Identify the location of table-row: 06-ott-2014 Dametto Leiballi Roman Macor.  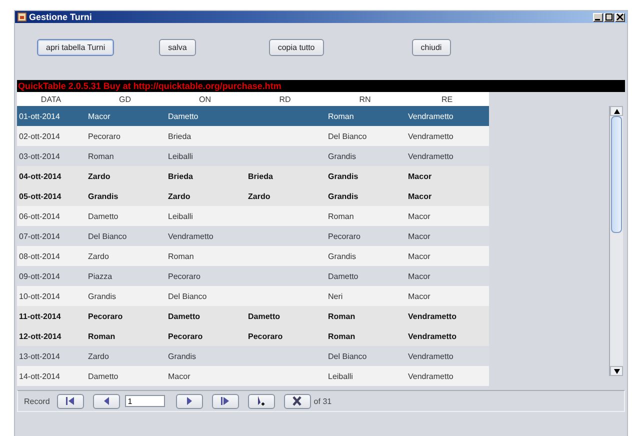
(253, 216).